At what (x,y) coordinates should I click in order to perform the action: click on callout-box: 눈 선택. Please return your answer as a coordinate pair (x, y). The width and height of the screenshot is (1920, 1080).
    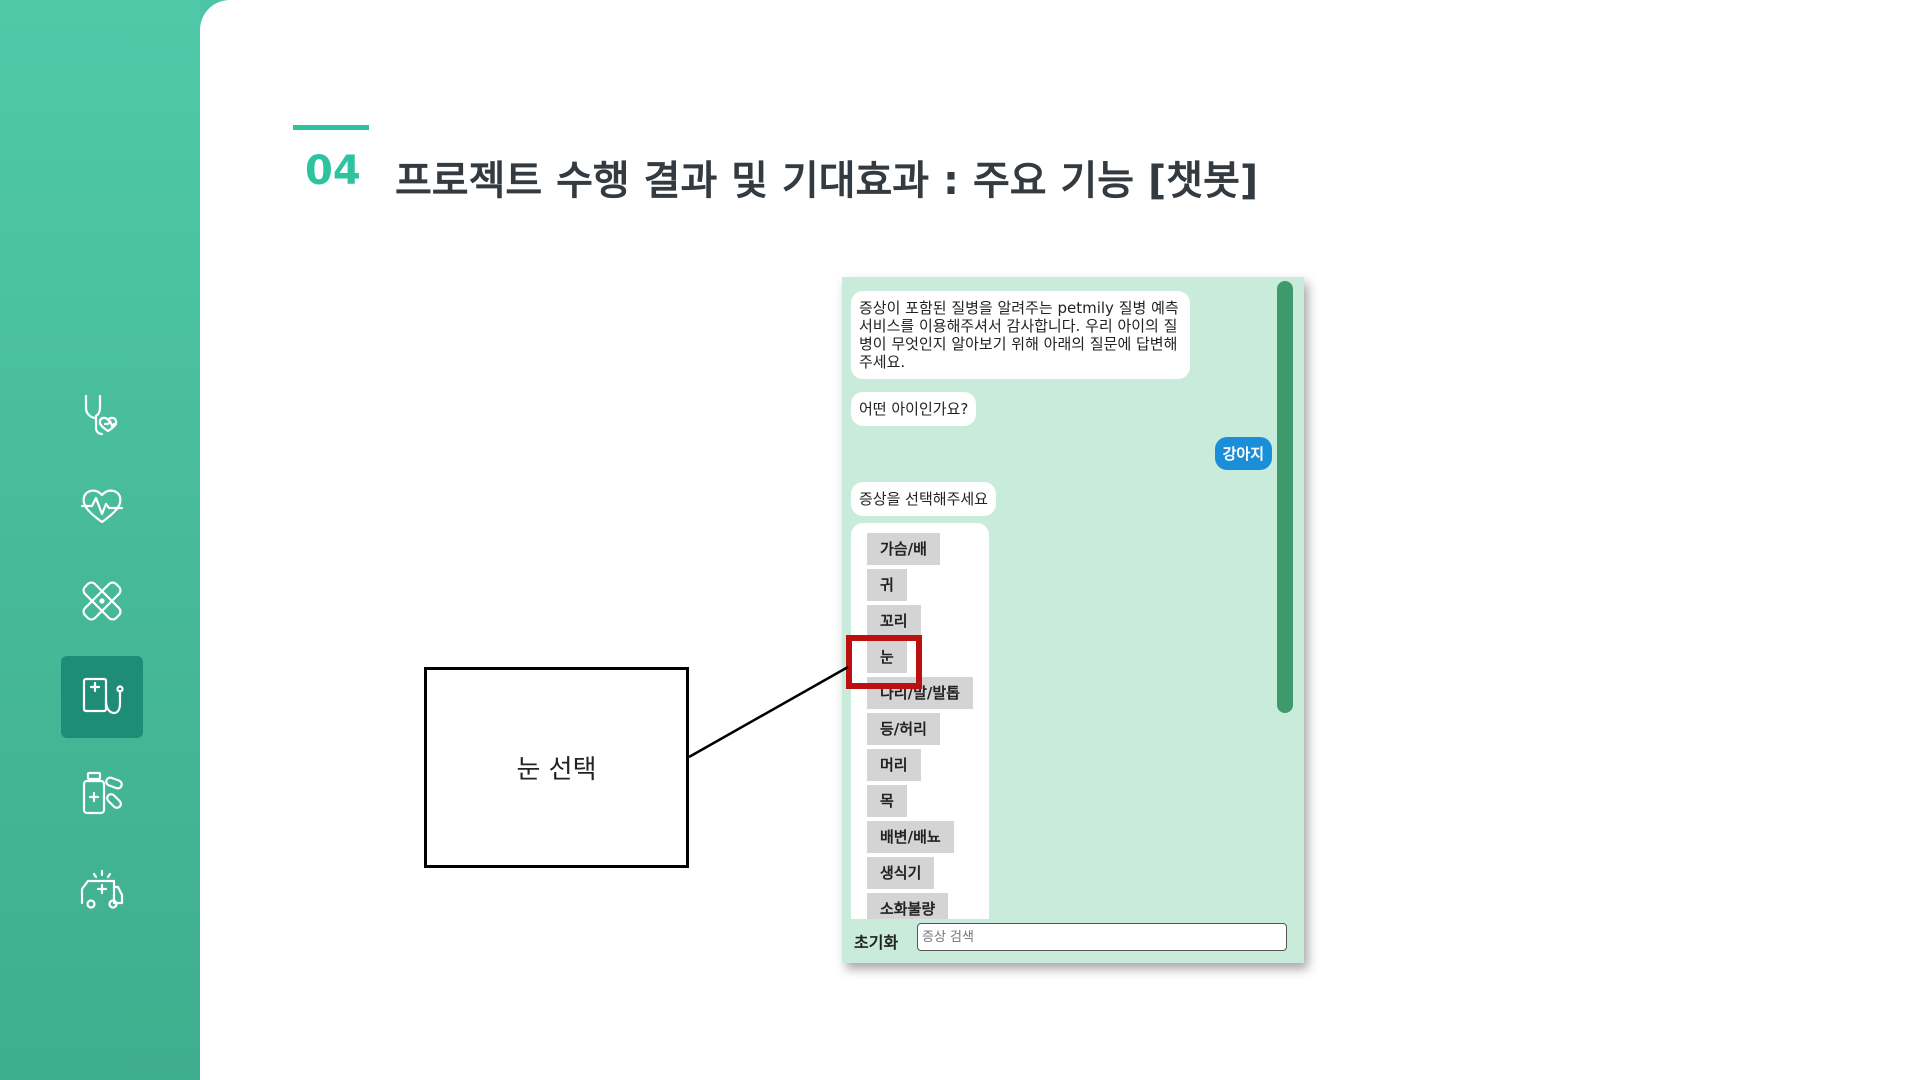
    Looking at the image, I should click on (556, 767).